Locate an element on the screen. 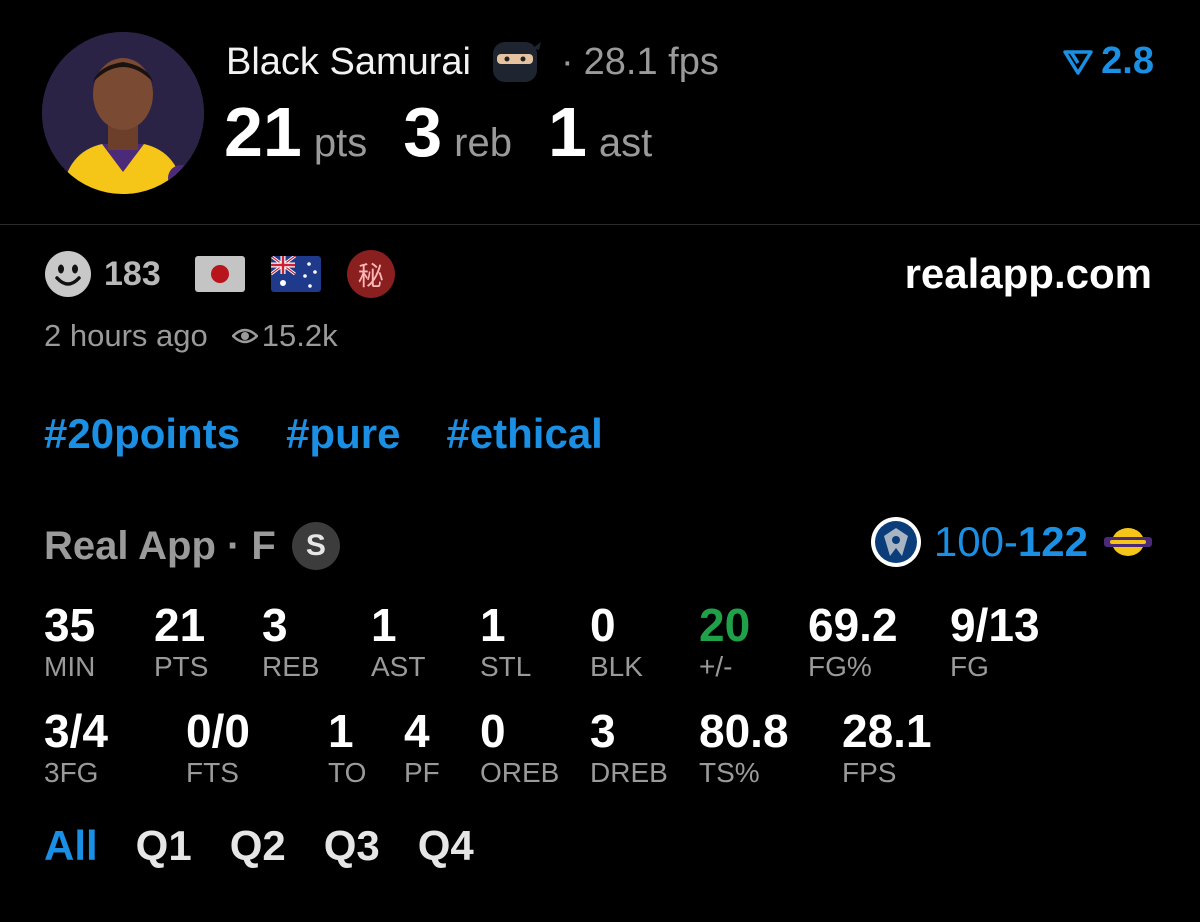 This screenshot has height=922, width=1200. stat-fg-pct: 69.2 FG% is located at coordinates (853, 642).